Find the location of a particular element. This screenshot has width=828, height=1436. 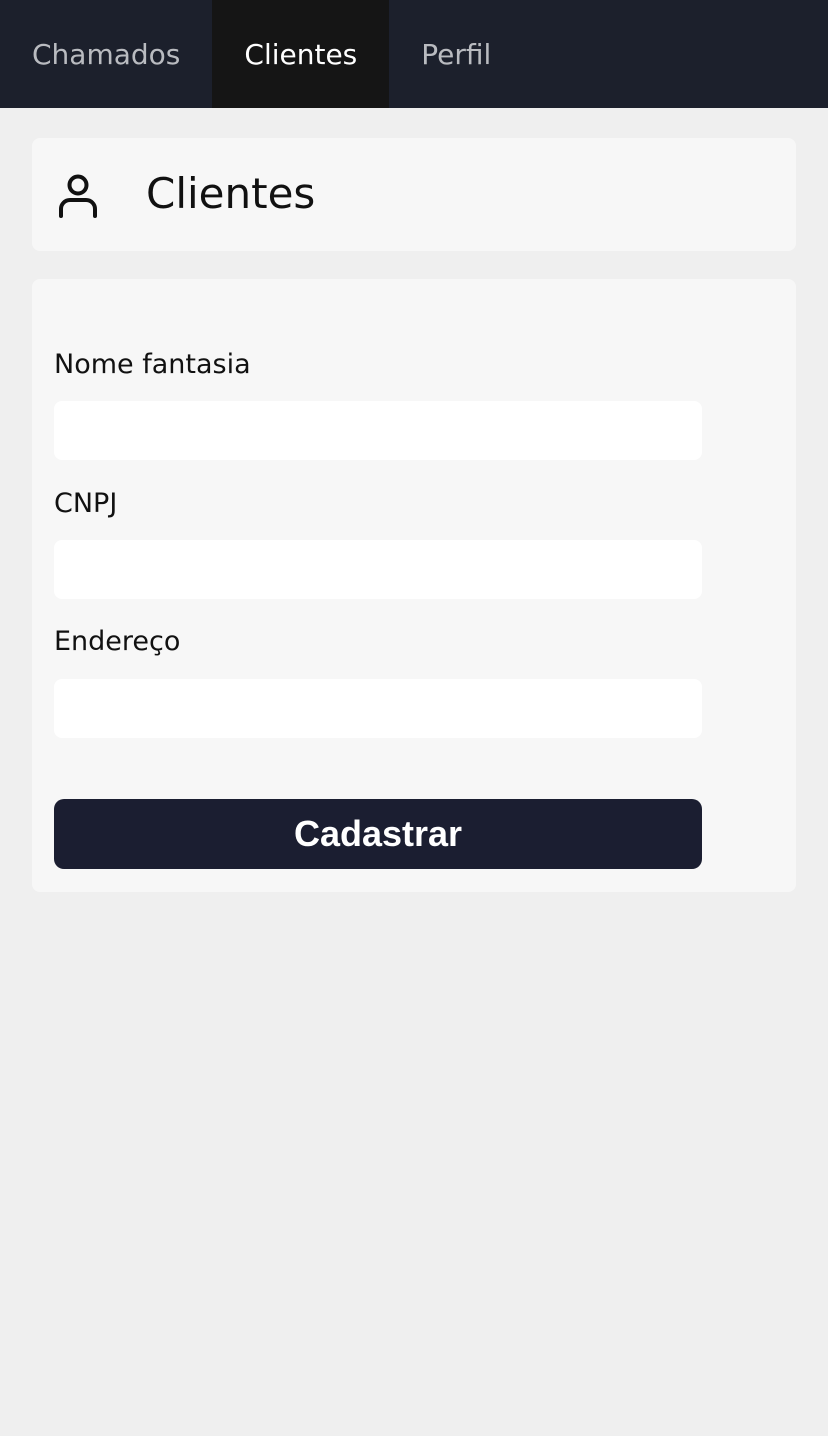

user-icon is located at coordinates (78, 195).